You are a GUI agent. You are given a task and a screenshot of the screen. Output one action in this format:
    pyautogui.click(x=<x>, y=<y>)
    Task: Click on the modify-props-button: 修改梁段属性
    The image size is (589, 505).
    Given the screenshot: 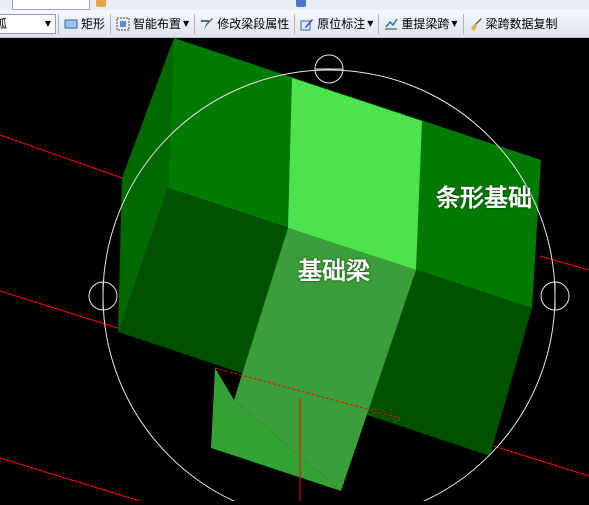 What is the action you would take?
    pyautogui.click(x=244, y=24)
    